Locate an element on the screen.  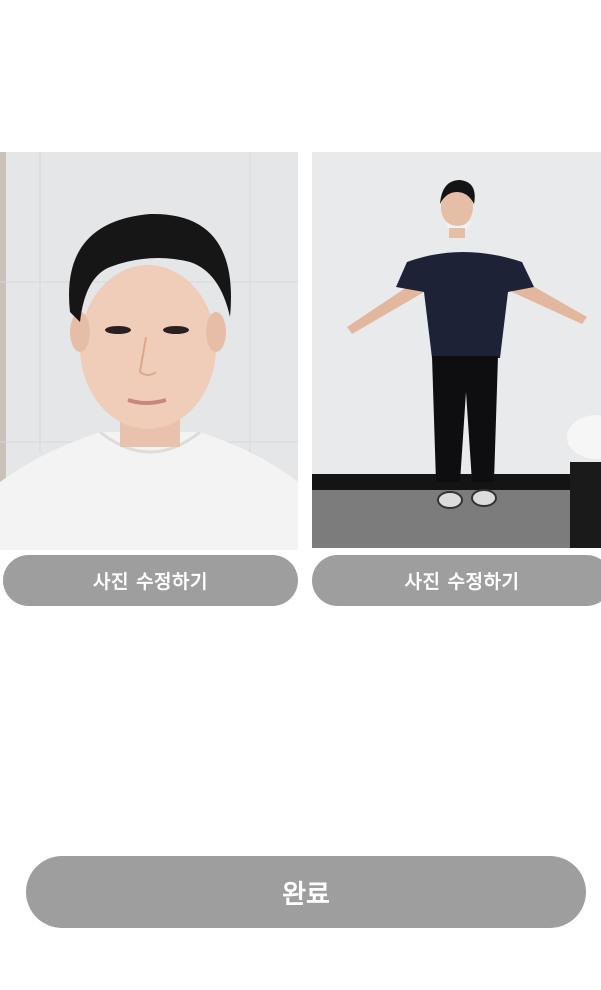
complete-button: 완료 is located at coordinates (306, 892).